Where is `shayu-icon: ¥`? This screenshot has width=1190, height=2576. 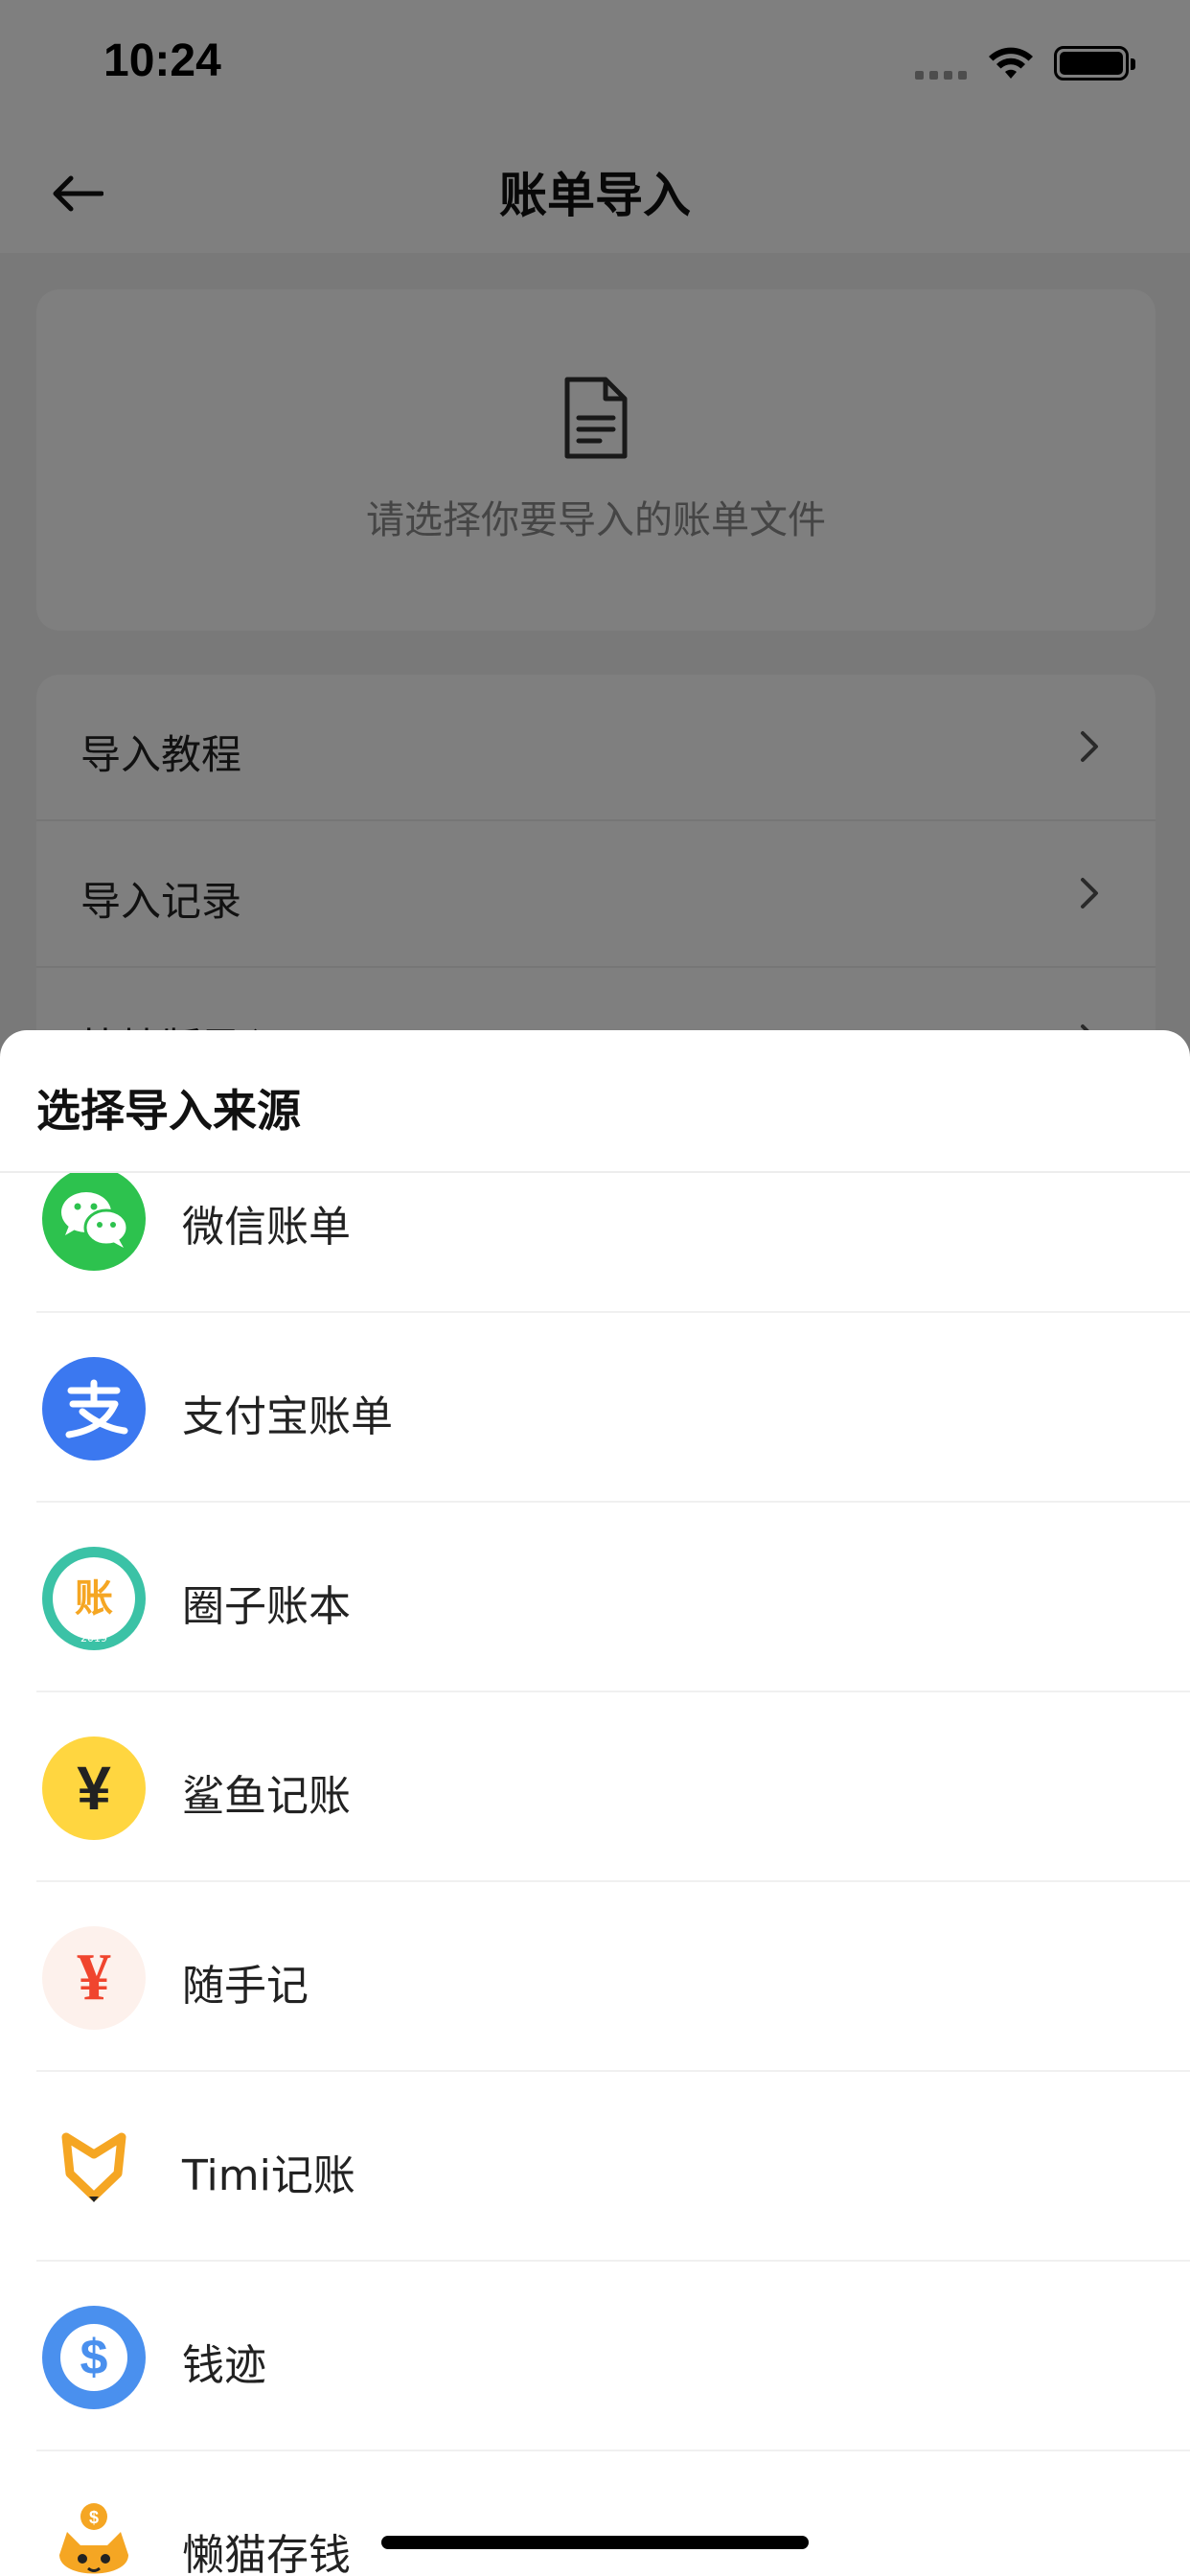
shayu-icon: ¥ is located at coordinates (94, 1788).